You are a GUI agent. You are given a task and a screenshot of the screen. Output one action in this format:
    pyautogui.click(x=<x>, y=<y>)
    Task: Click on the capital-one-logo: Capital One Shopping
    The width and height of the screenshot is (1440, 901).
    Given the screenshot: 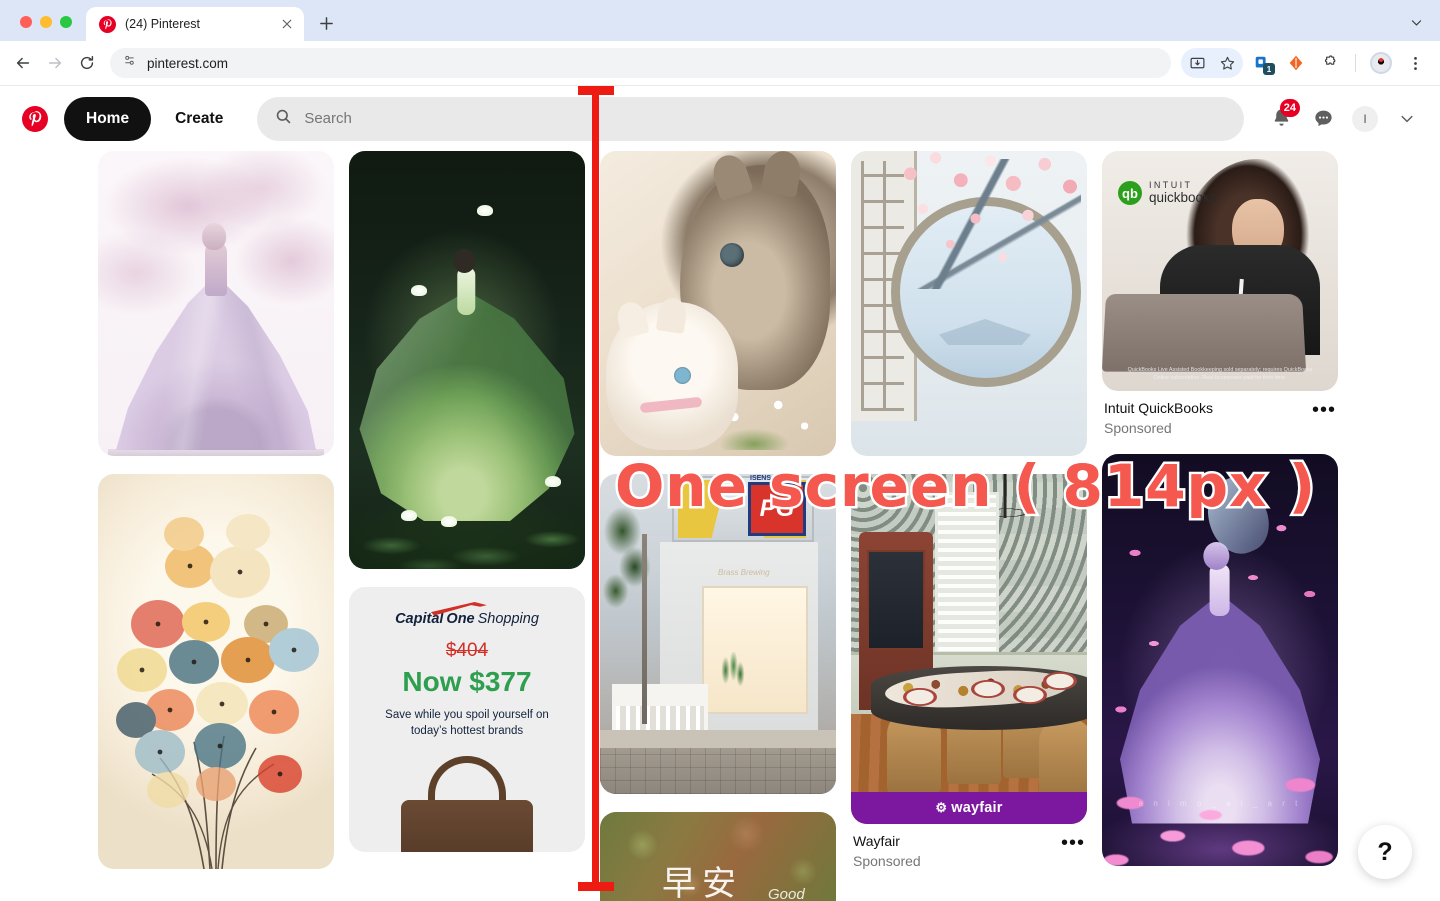 What is the action you would take?
    pyautogui.click(x=467, y=614)
    